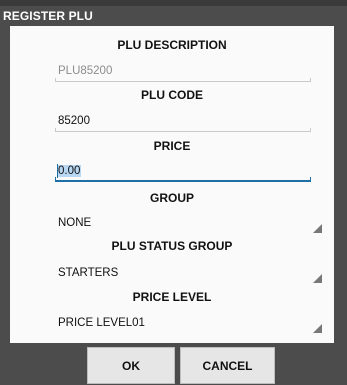  I want to click on group-label: GROUP, so click(171, 198).